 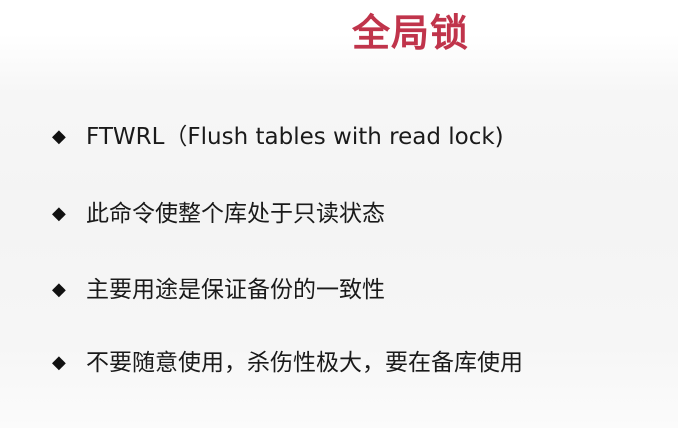 What do you see at coordinates (304, 363) in the screenshot?
I see `bullet-text: 不要随意使用，杀伤性极大，要在备库使用` at bounding box center [304, 363].